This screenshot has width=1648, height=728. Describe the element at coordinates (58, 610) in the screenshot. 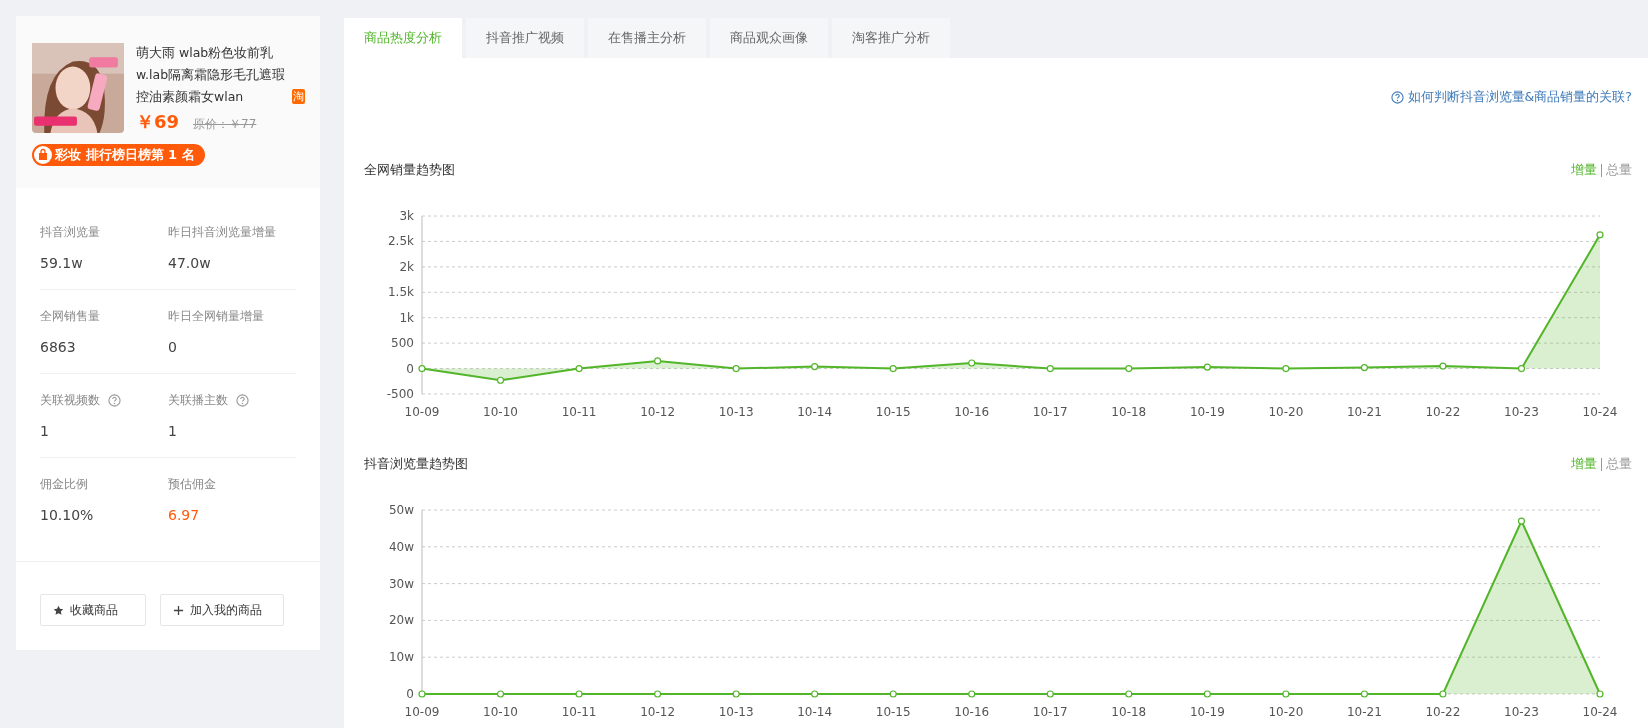

I see `star-icon` at that location.